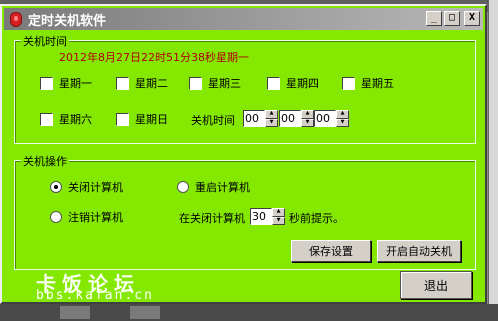  Describe the element at coordinates (16, 19) in the screenshot. I see `app-icon` at that location.